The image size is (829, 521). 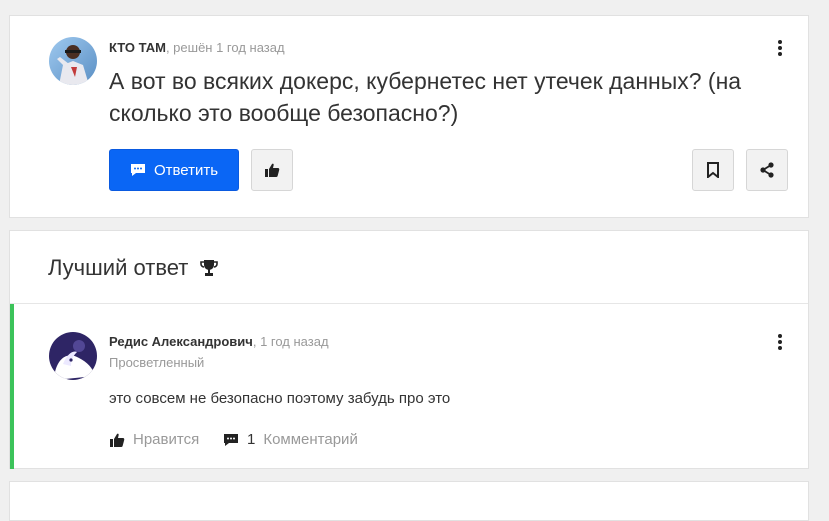 I want to click on answer-meta-time: , 1 год назад, so click(x=290, y=341).